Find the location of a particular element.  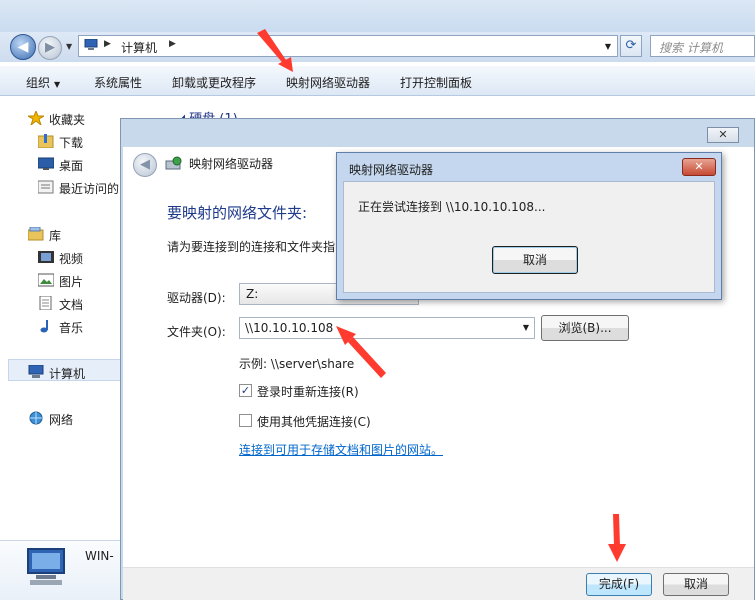

reconnect-checkbox: ✓ is located at coordinates (245, 390).